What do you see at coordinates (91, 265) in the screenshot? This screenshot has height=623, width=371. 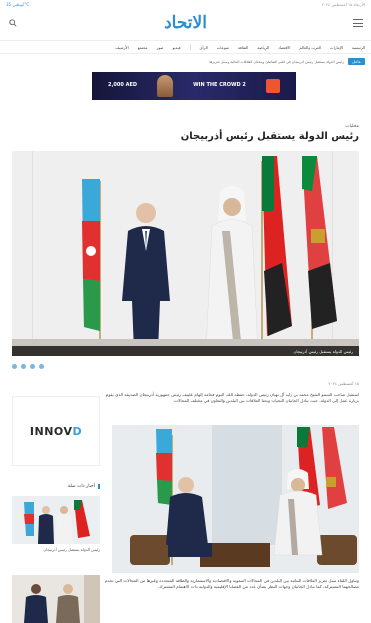 I see `azerbaijan-flag` at bounding box center [91, 265].